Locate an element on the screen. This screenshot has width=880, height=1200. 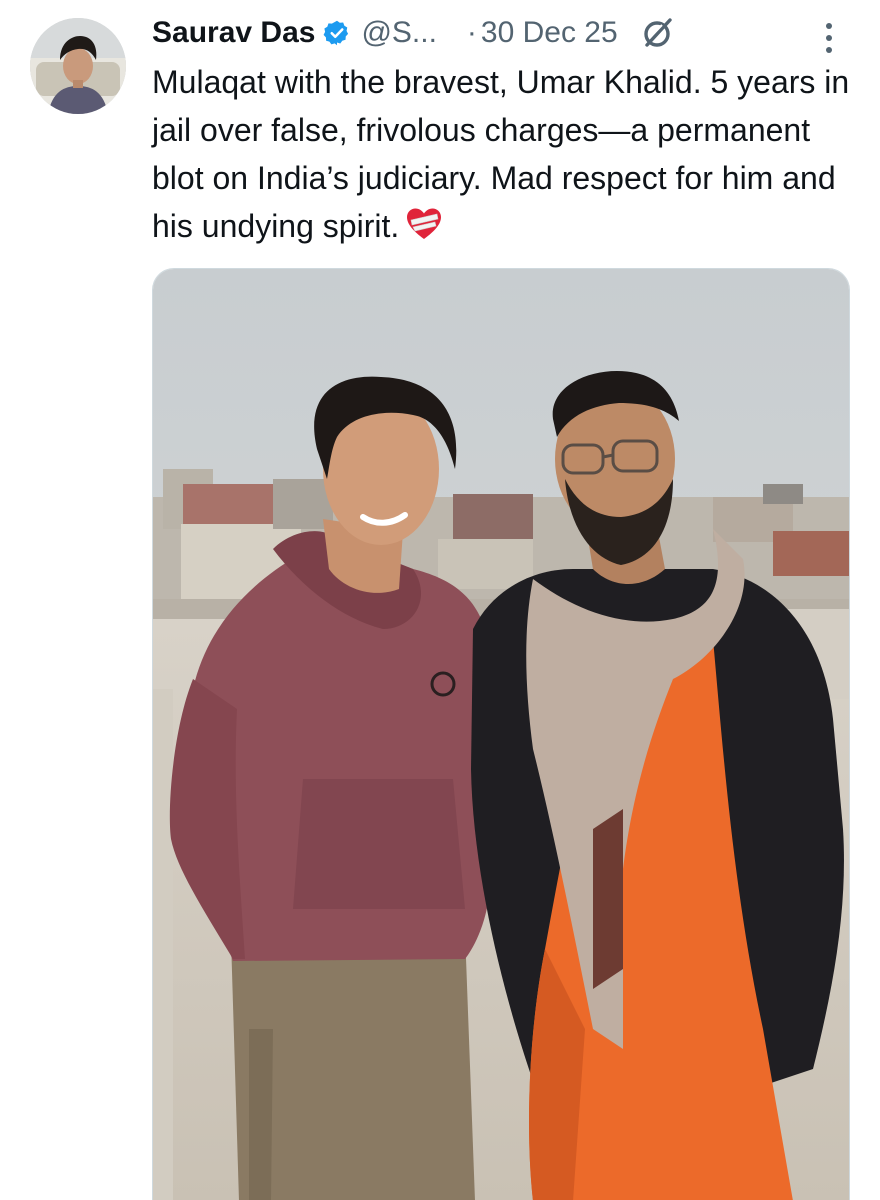
author-avatar is located at coordinates (78, 66).